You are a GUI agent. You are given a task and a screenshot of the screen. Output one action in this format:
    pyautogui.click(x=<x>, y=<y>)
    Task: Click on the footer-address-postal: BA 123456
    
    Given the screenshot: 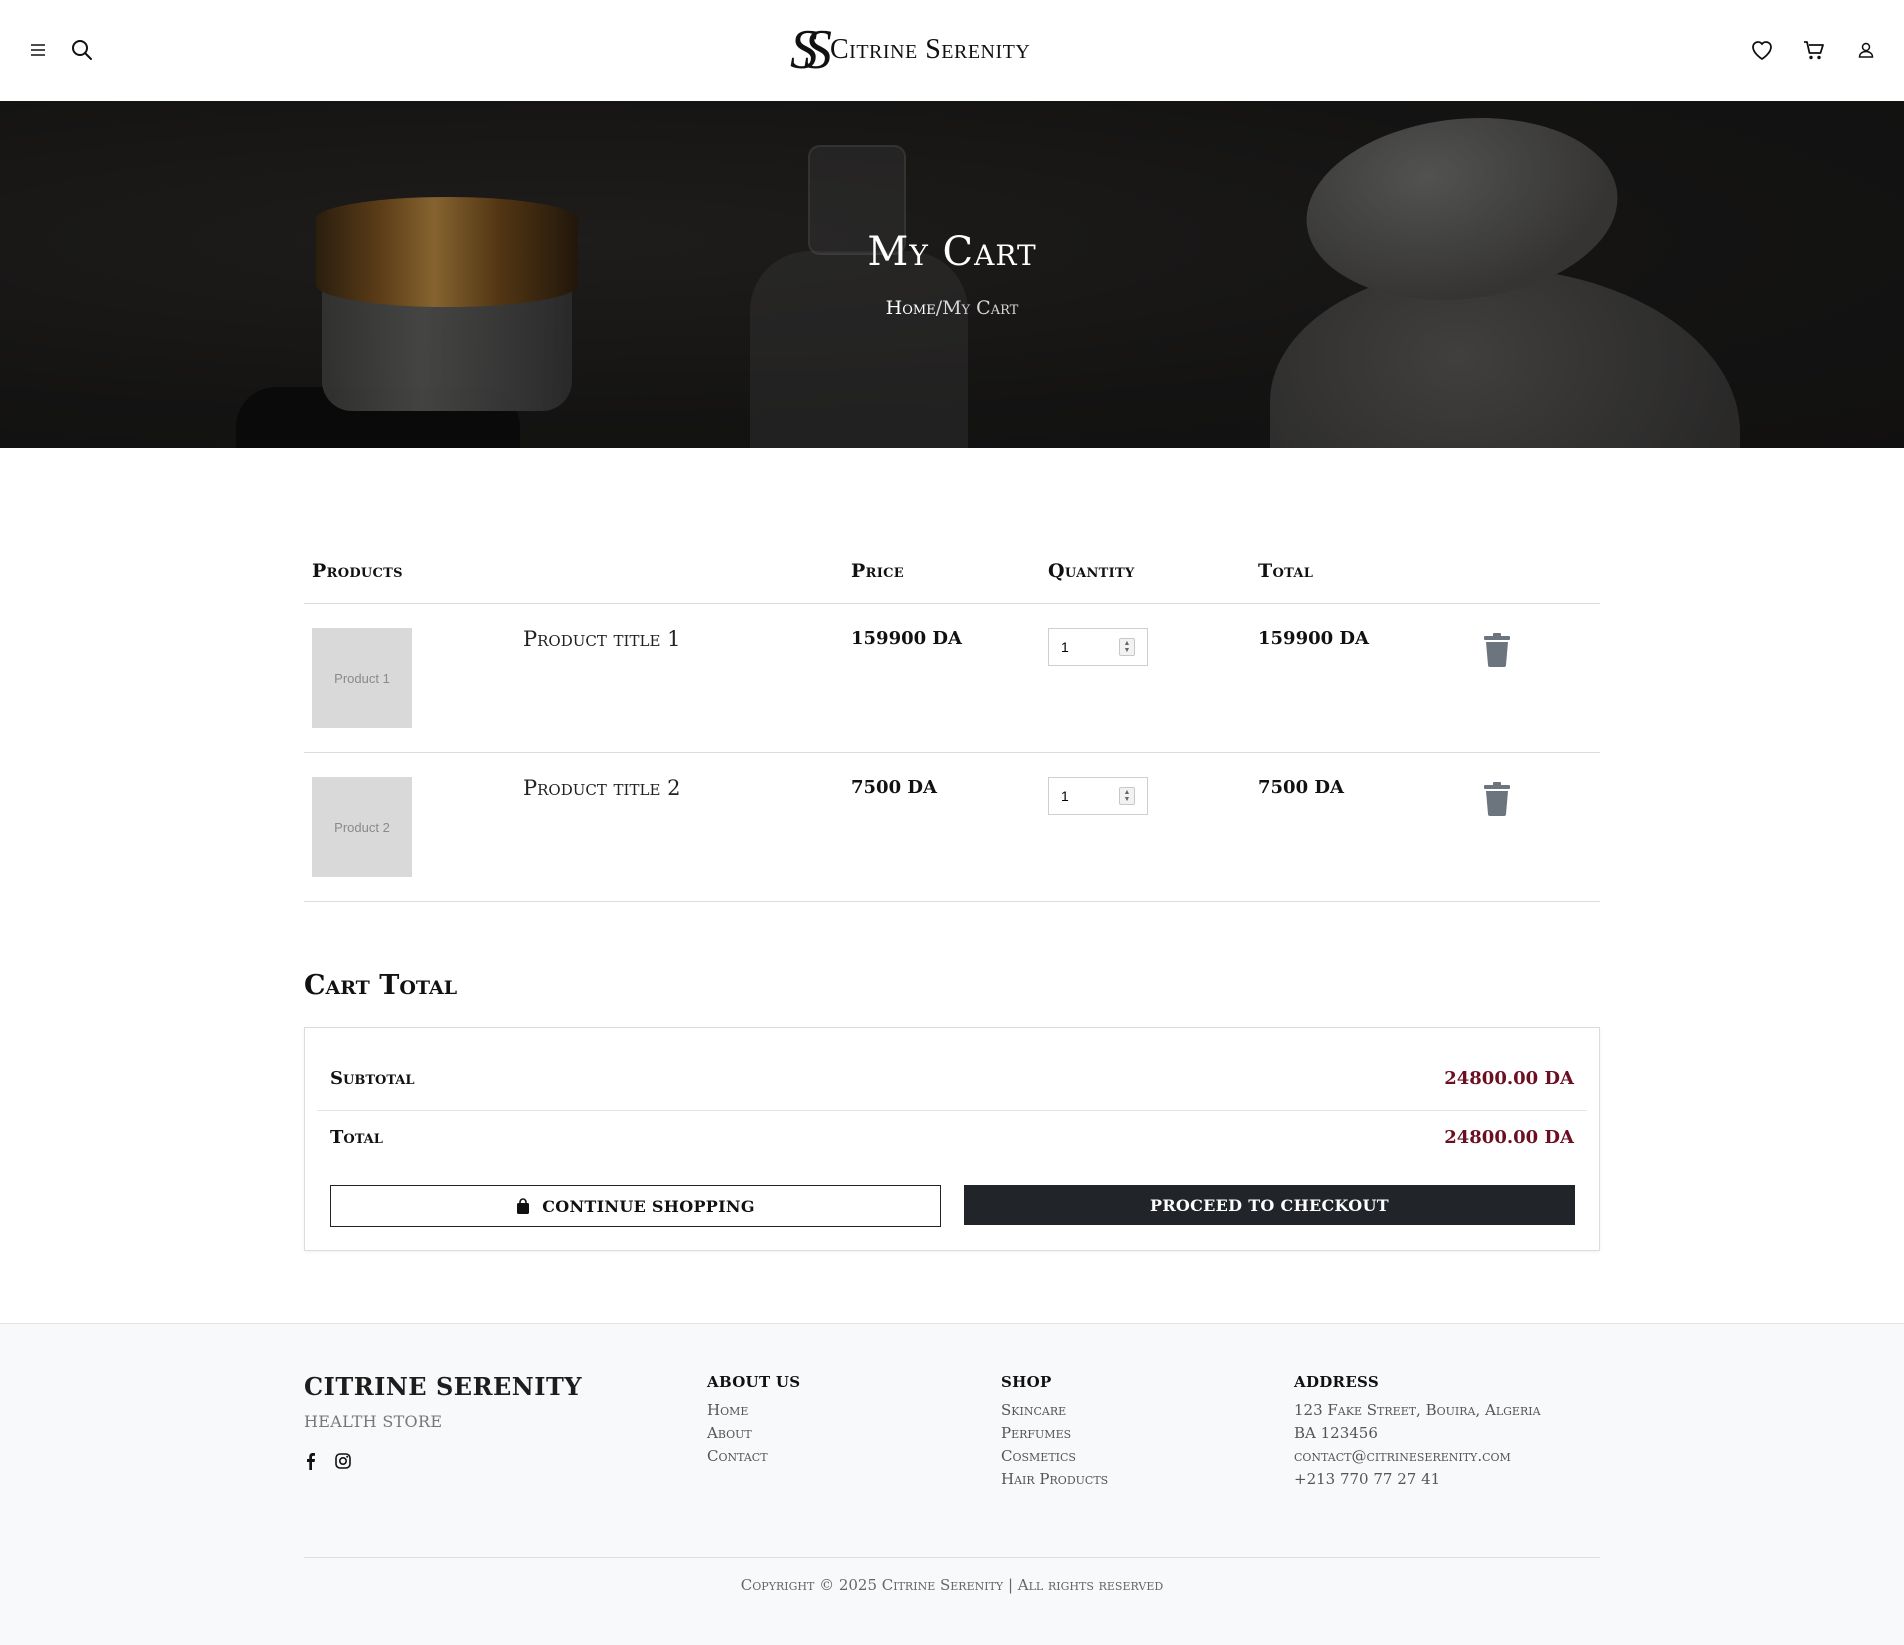 What is the action you would take?
    pyautogui.click(x=1336, y=1433)
    